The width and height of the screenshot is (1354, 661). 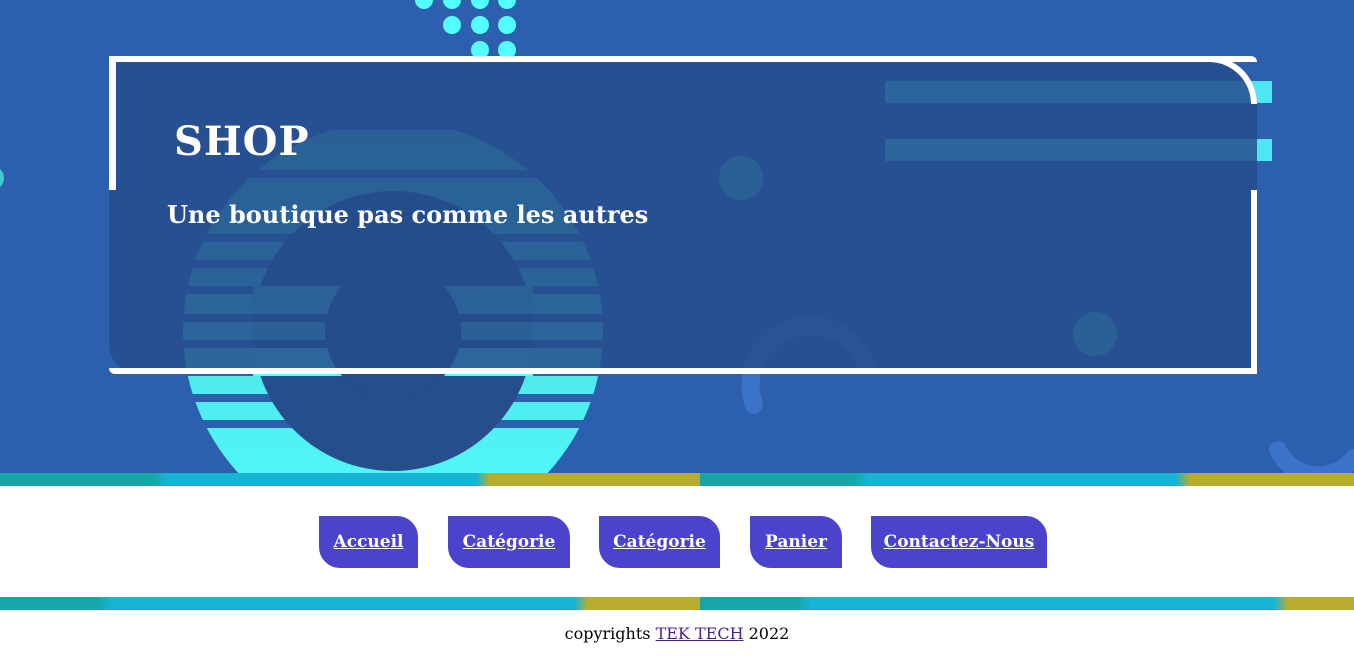 What do you see at coordinates (607, 633) in the screenshot?
I see `footer-copyright-label: copyrights` at bounding box center [607, 633].